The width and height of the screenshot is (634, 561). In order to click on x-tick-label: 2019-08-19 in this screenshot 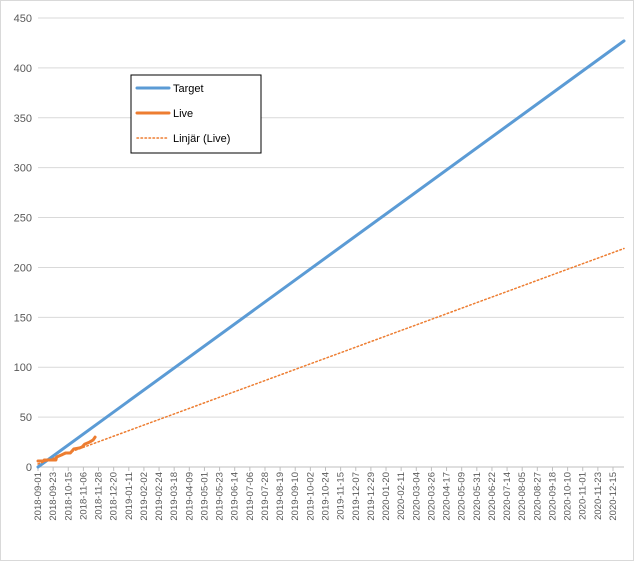, I will do `click(280, 496)`.